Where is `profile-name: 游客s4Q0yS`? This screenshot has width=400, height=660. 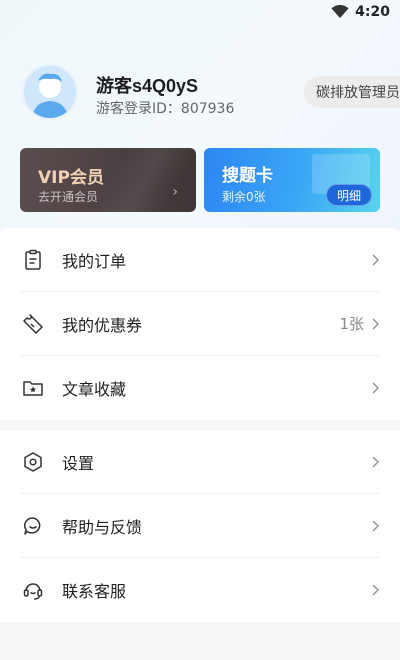 profile-name: 游客s4Q0yS is located at coordinates (147, 86).